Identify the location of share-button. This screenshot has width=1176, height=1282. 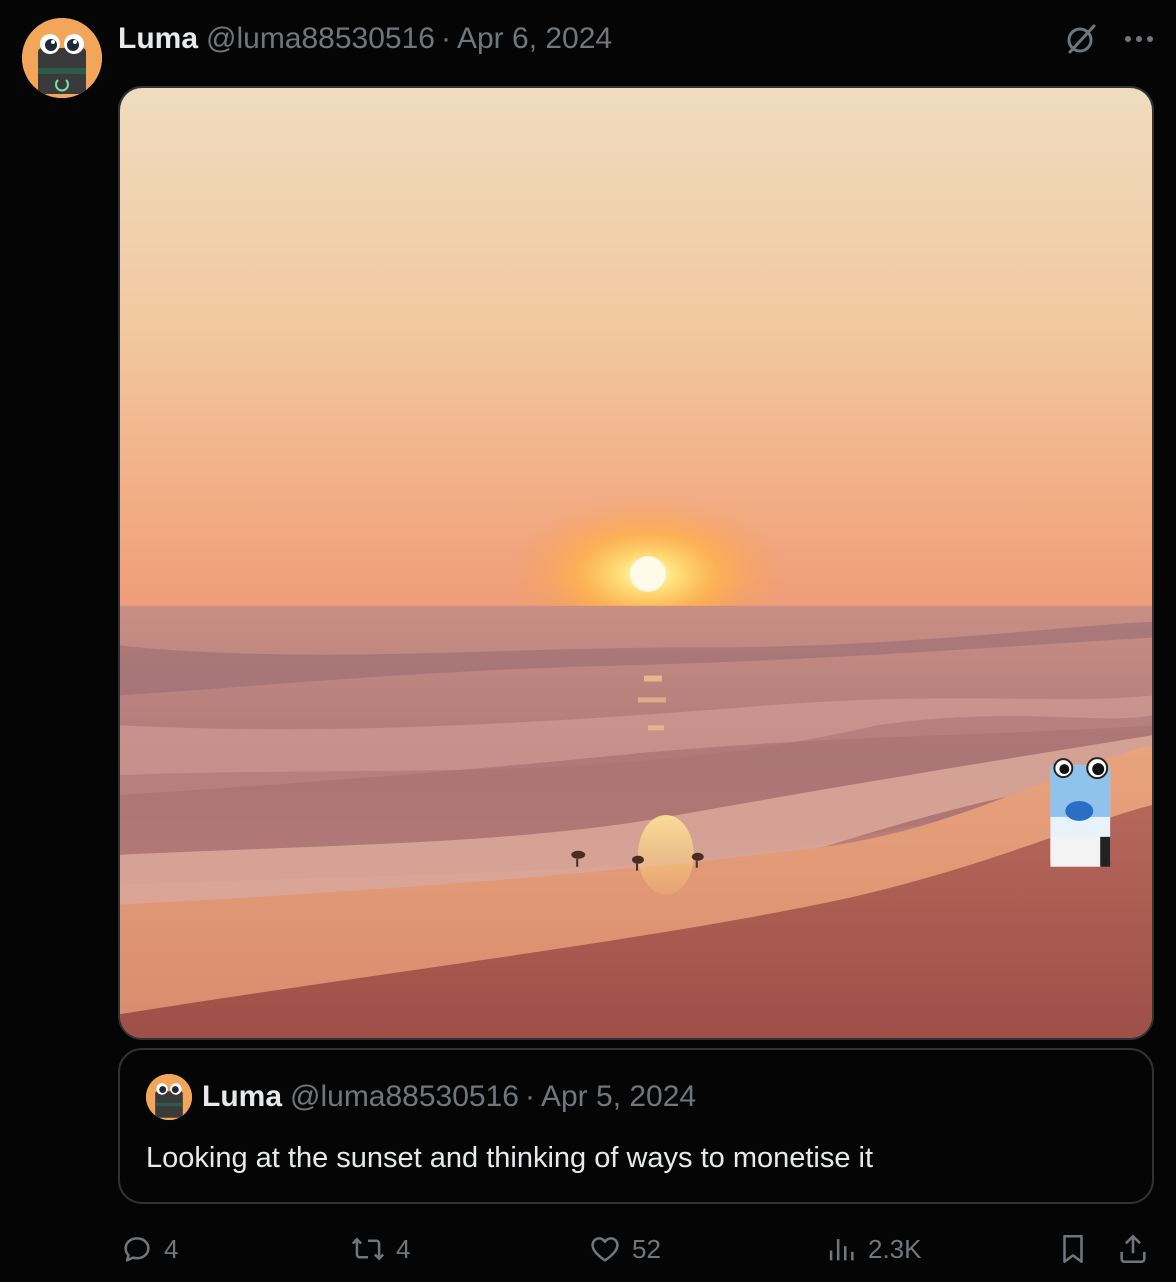
(1133, 1249).